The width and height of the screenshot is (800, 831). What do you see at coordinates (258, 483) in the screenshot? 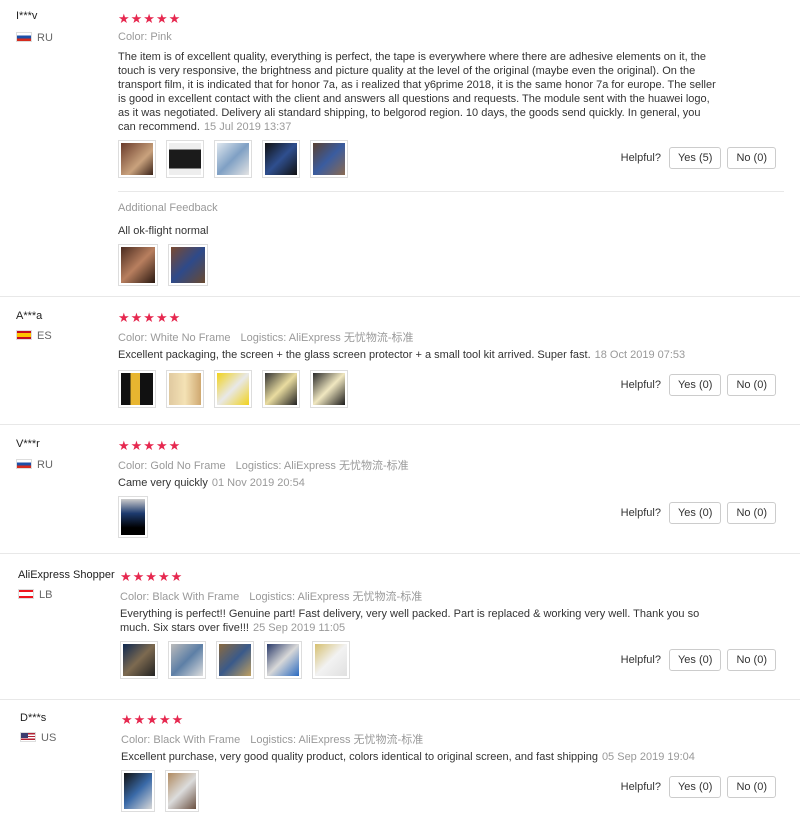
I see `review-date: 01 Nov 2019 20:54` at bounding box center [258, 483].